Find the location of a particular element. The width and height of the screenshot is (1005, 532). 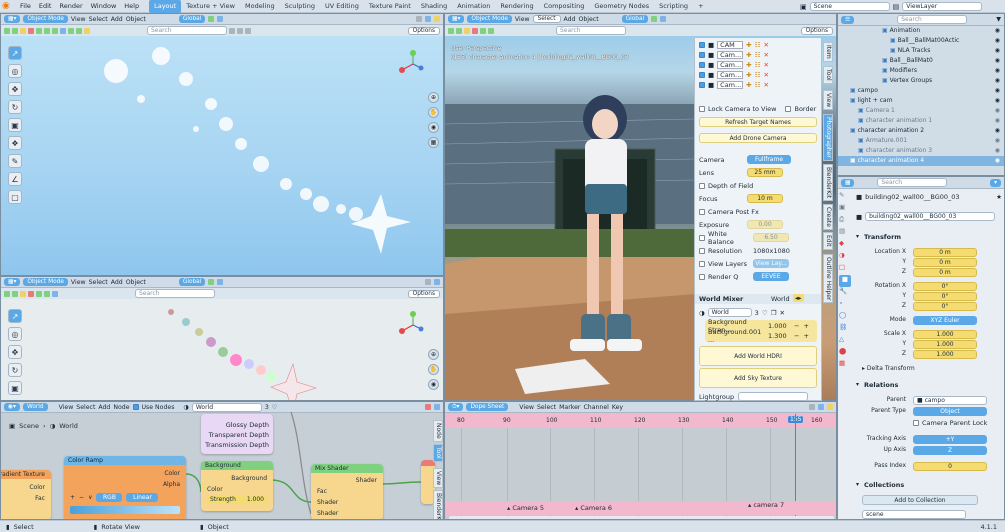

up-axis-dropdown: Z is located at coordinates (950, 450).